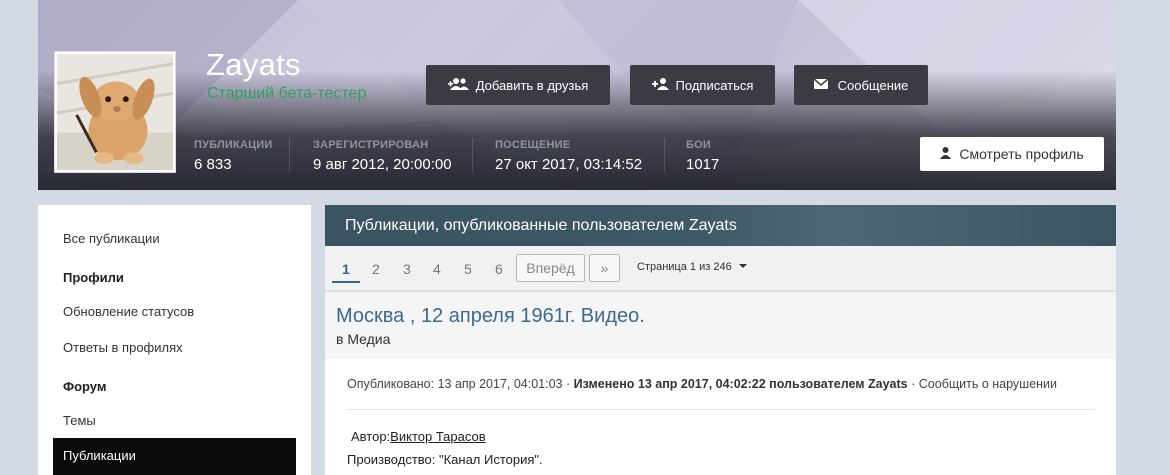  I want to click on forum-link: Медиа, so click(368, 339).